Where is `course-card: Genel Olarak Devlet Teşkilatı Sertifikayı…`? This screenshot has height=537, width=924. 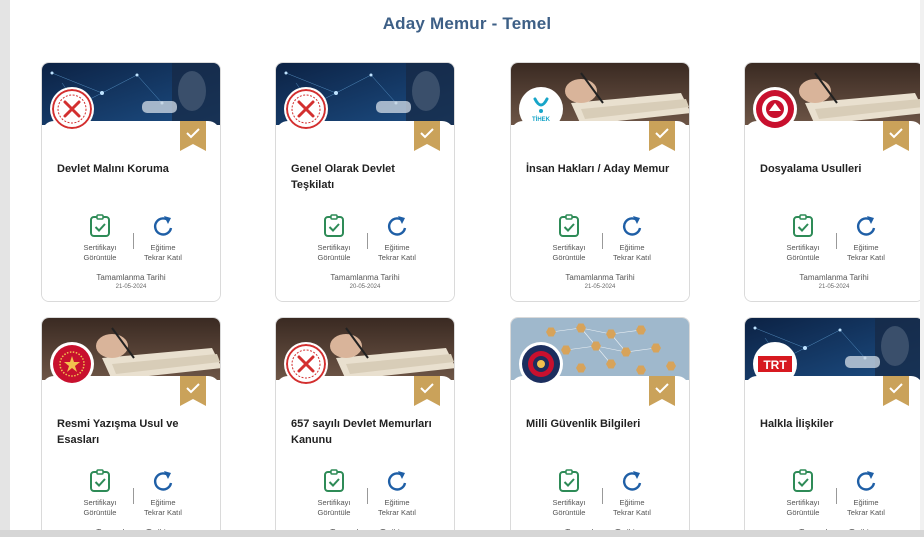 course-card: Genel Olarak Devlet Teşkilatı Sertifikayı… is located at coordinates (365, 182).